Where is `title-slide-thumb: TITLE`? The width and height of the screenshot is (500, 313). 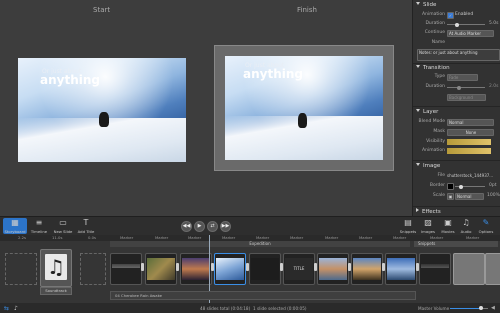
title-slide-thumb: TITLE is located at coordinates (299, 269).